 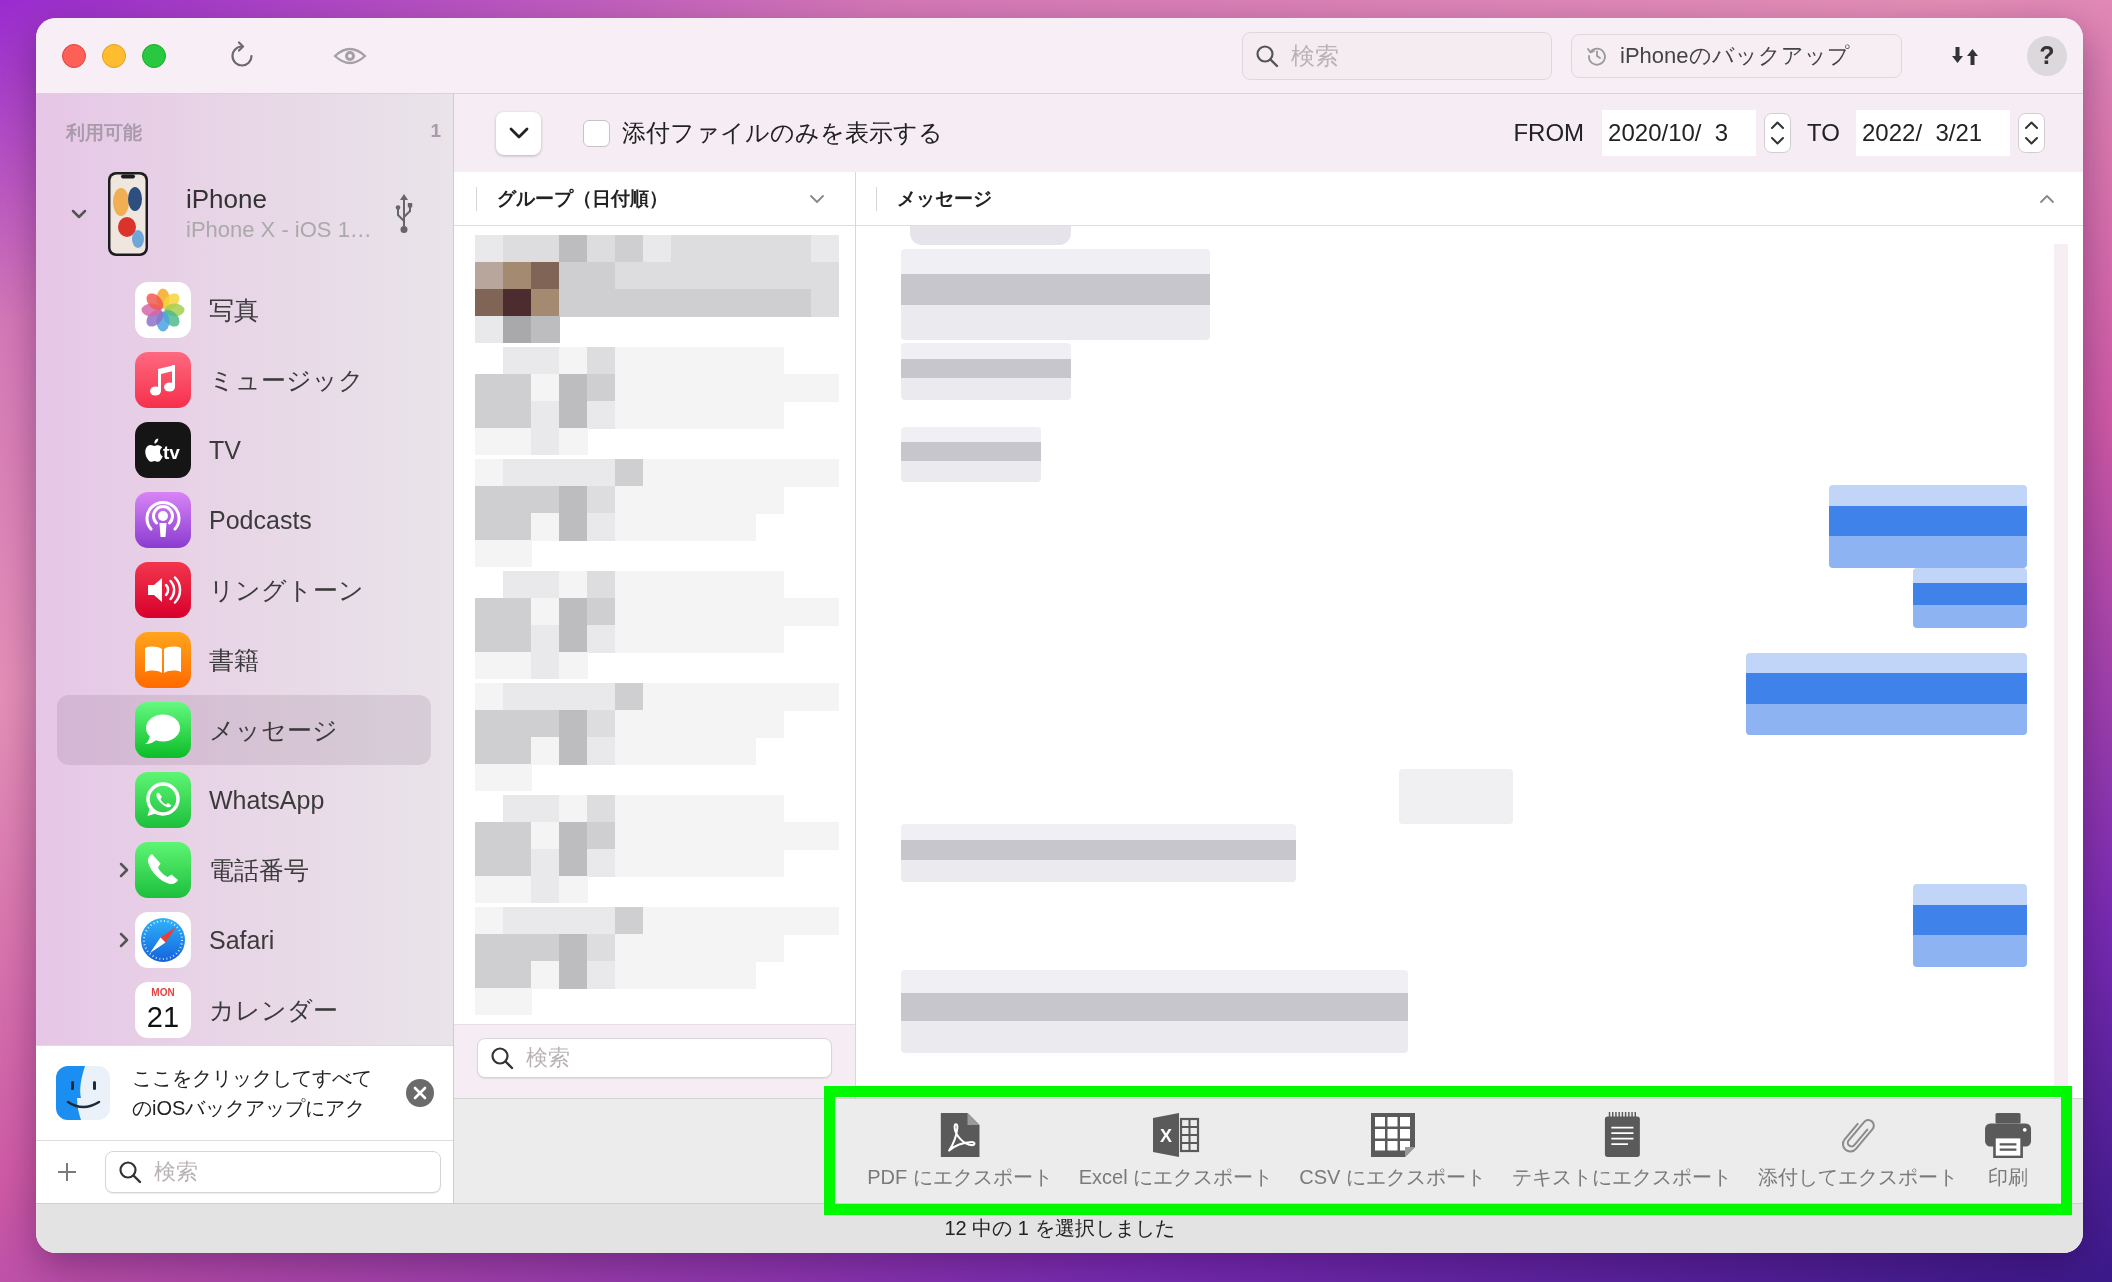 I want to click on tv-icon: tv, so click(x=163, y=450).